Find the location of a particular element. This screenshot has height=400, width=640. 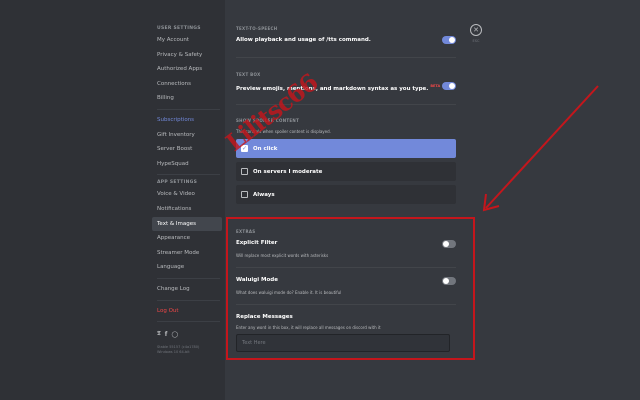

arrow-shaft is located at coordinates (542, 147).